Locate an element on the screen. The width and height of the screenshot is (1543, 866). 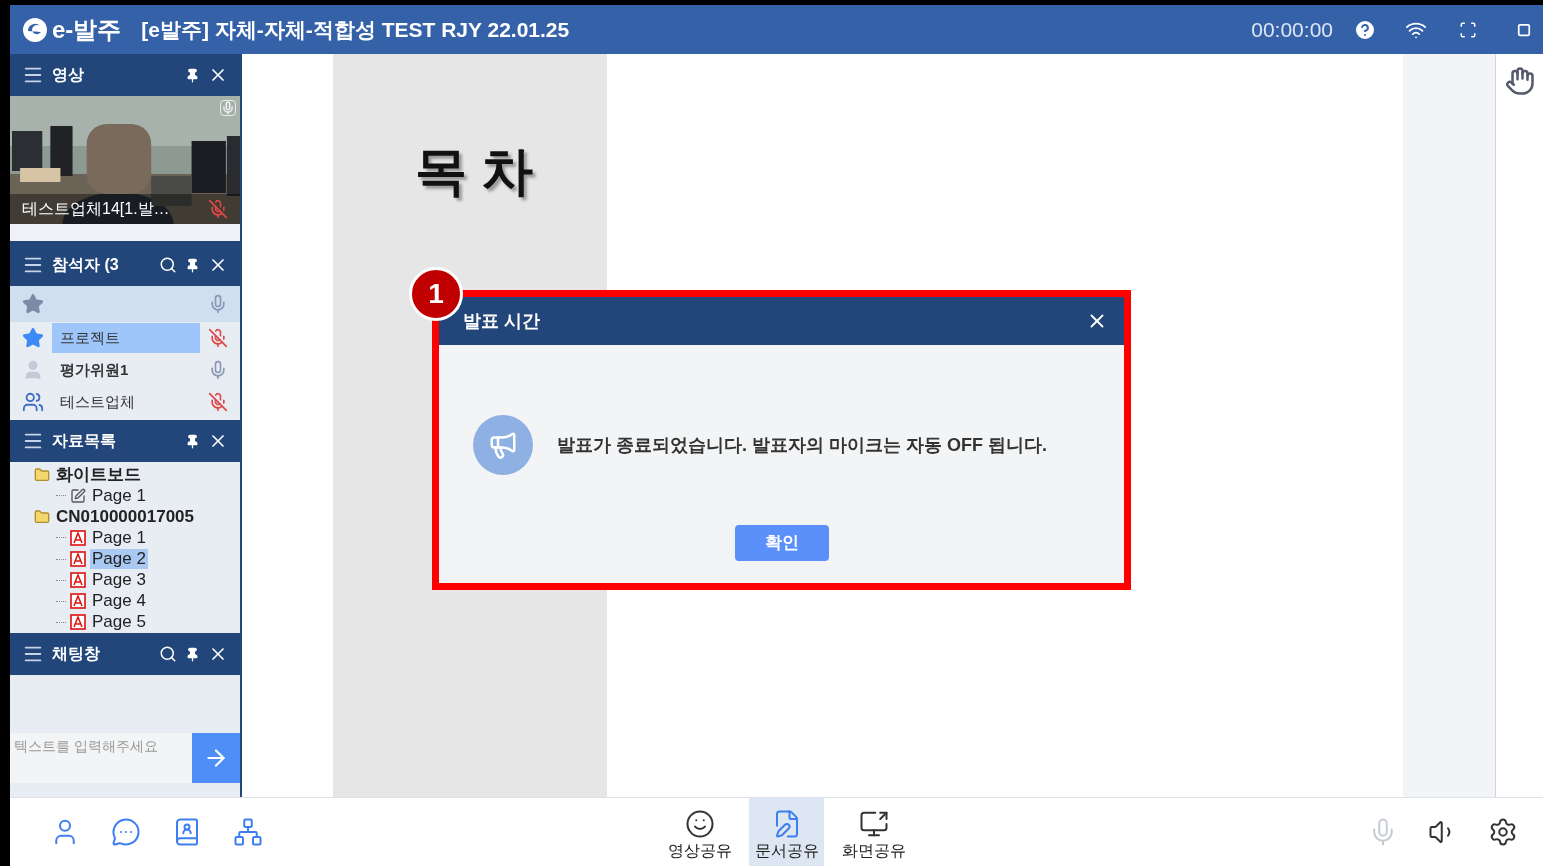
logo-text: e-발주 is located at coordinates (87, 29).